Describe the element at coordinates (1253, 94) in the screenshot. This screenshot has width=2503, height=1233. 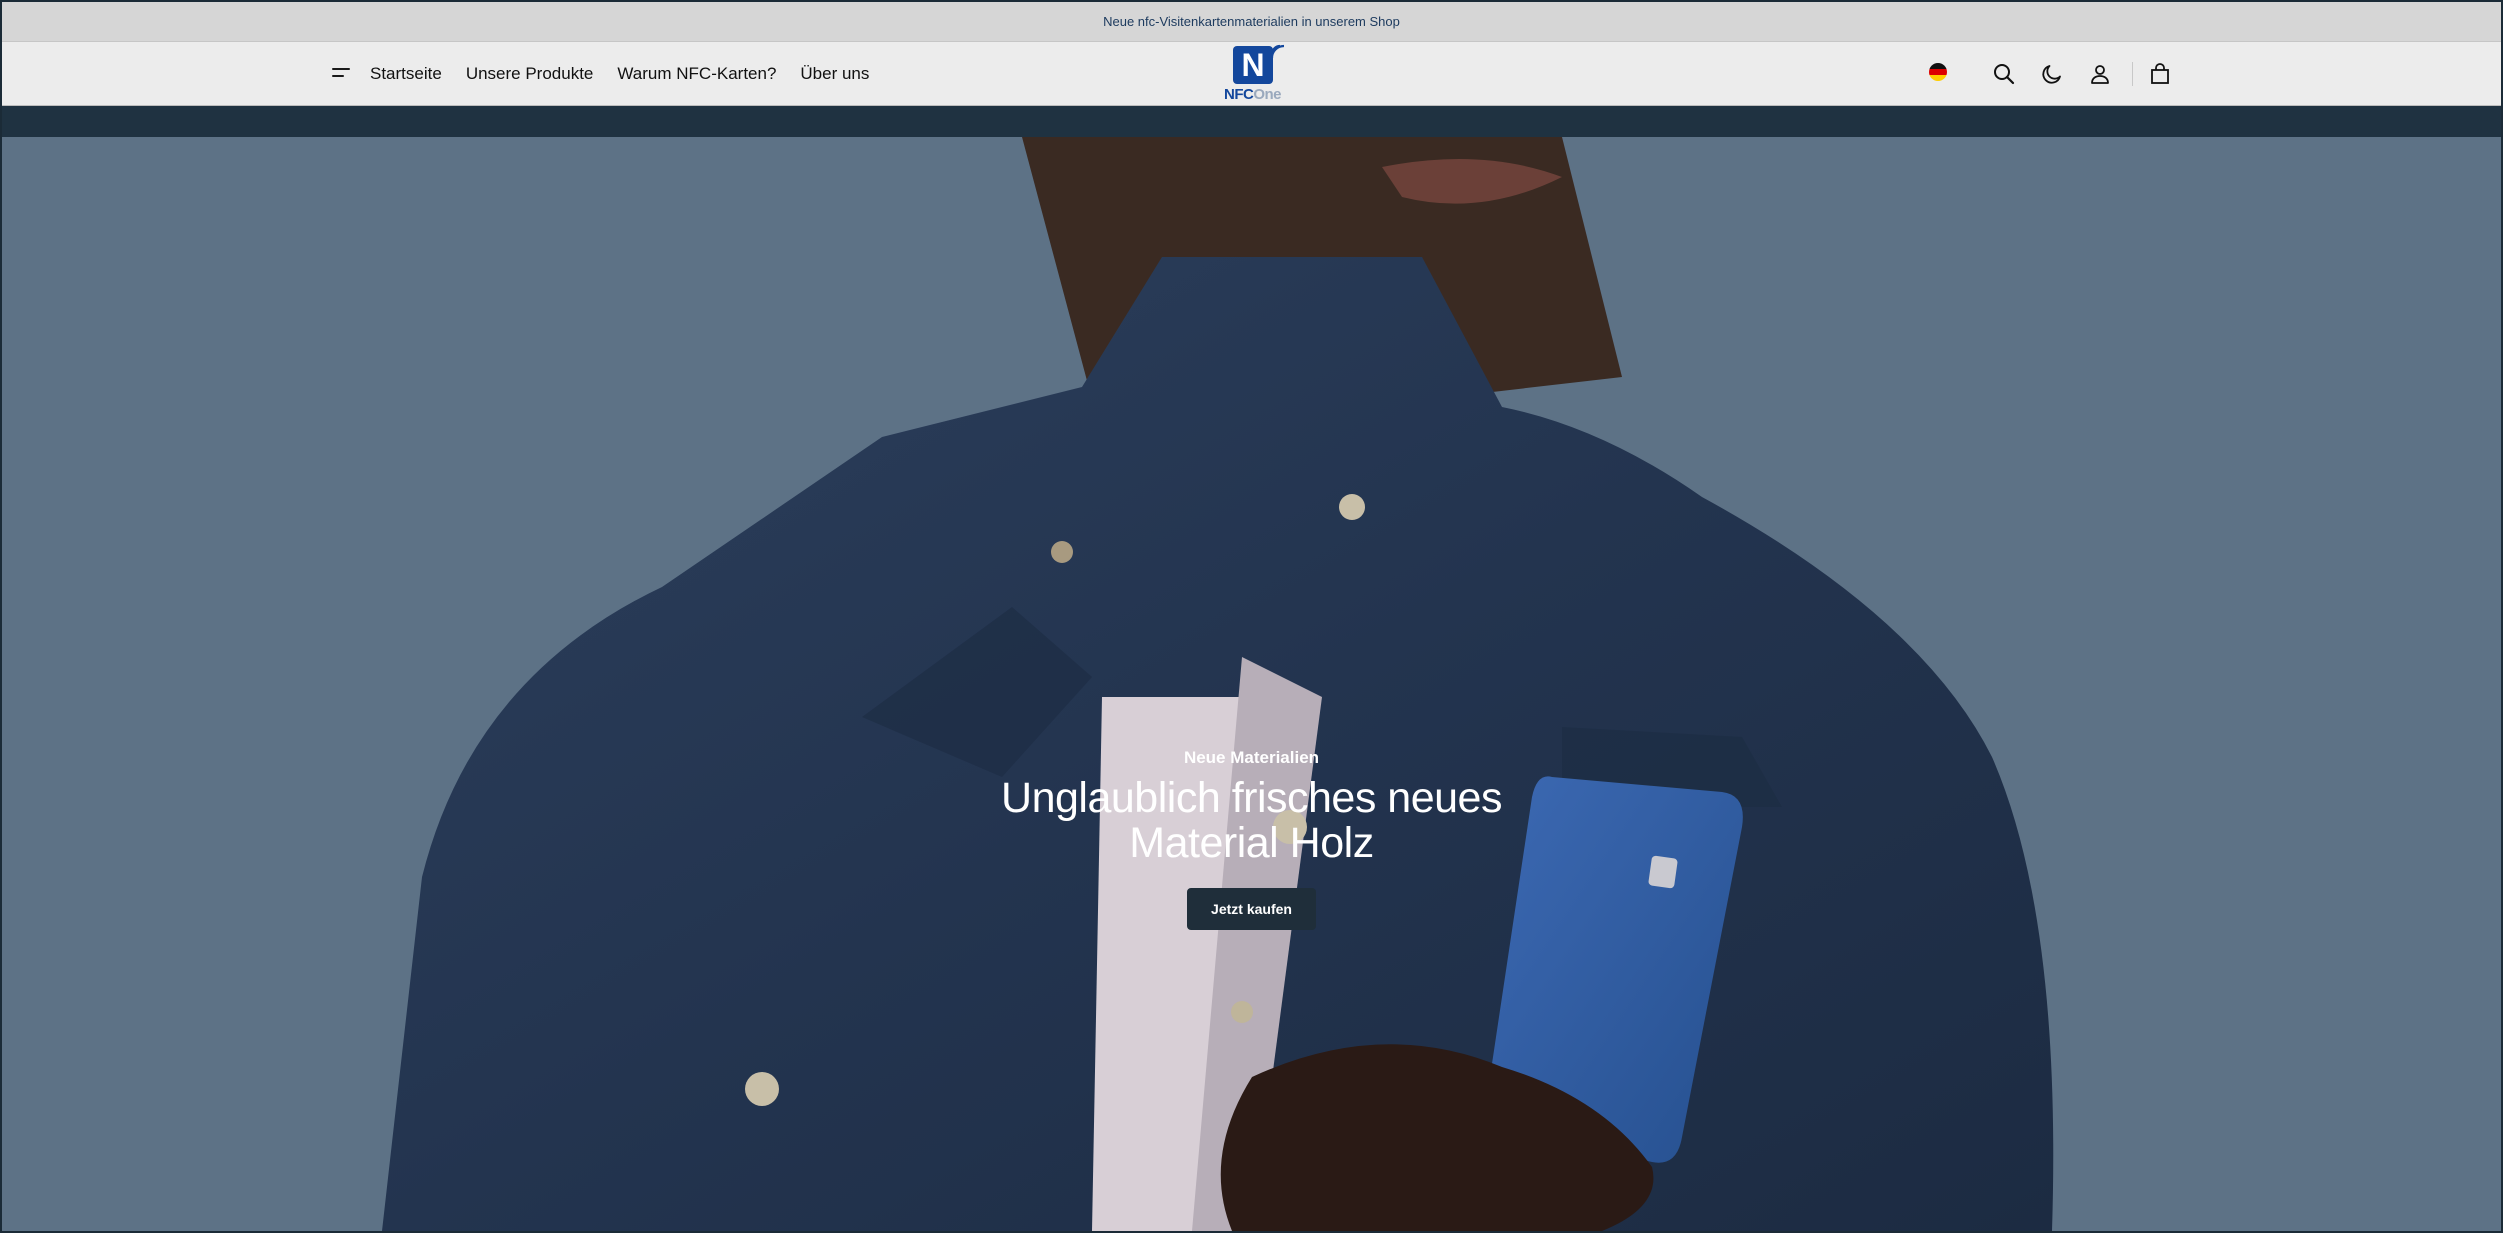
I see `logo-wordmark: NFCOne` at that location.